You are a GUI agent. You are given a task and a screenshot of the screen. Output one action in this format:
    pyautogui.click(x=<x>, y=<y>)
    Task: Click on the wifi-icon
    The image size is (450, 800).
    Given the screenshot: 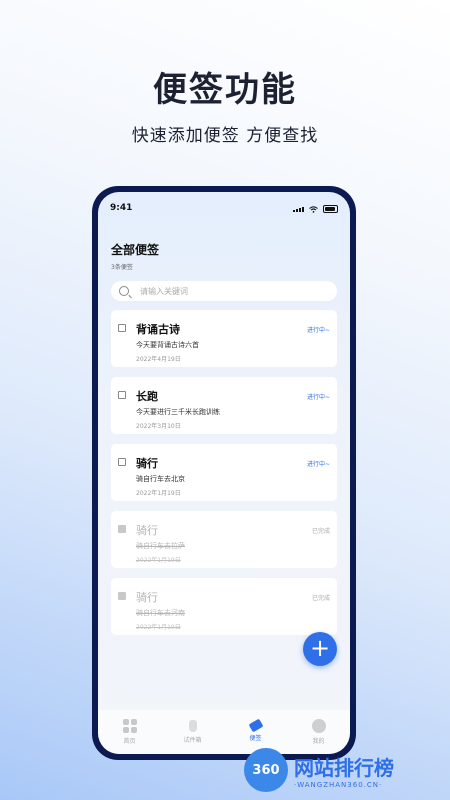 What is the action you would take?
    pyautogui.click(x=313, y=209)
    